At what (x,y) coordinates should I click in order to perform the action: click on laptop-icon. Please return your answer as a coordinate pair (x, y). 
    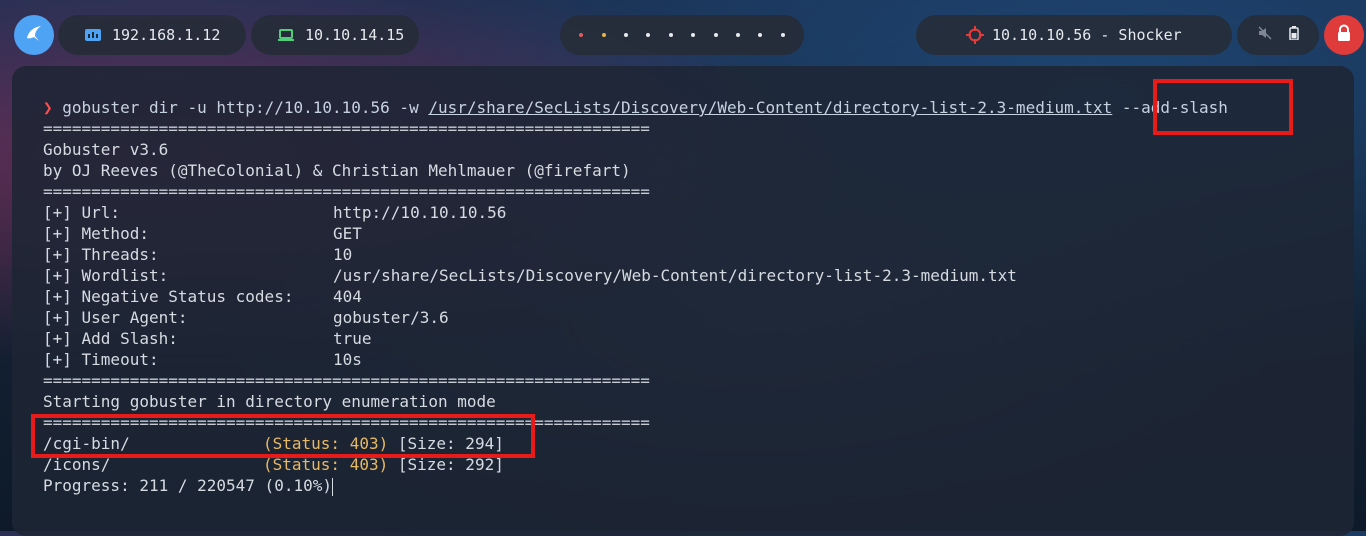
    Looking at the image, I should click on (286, 35).